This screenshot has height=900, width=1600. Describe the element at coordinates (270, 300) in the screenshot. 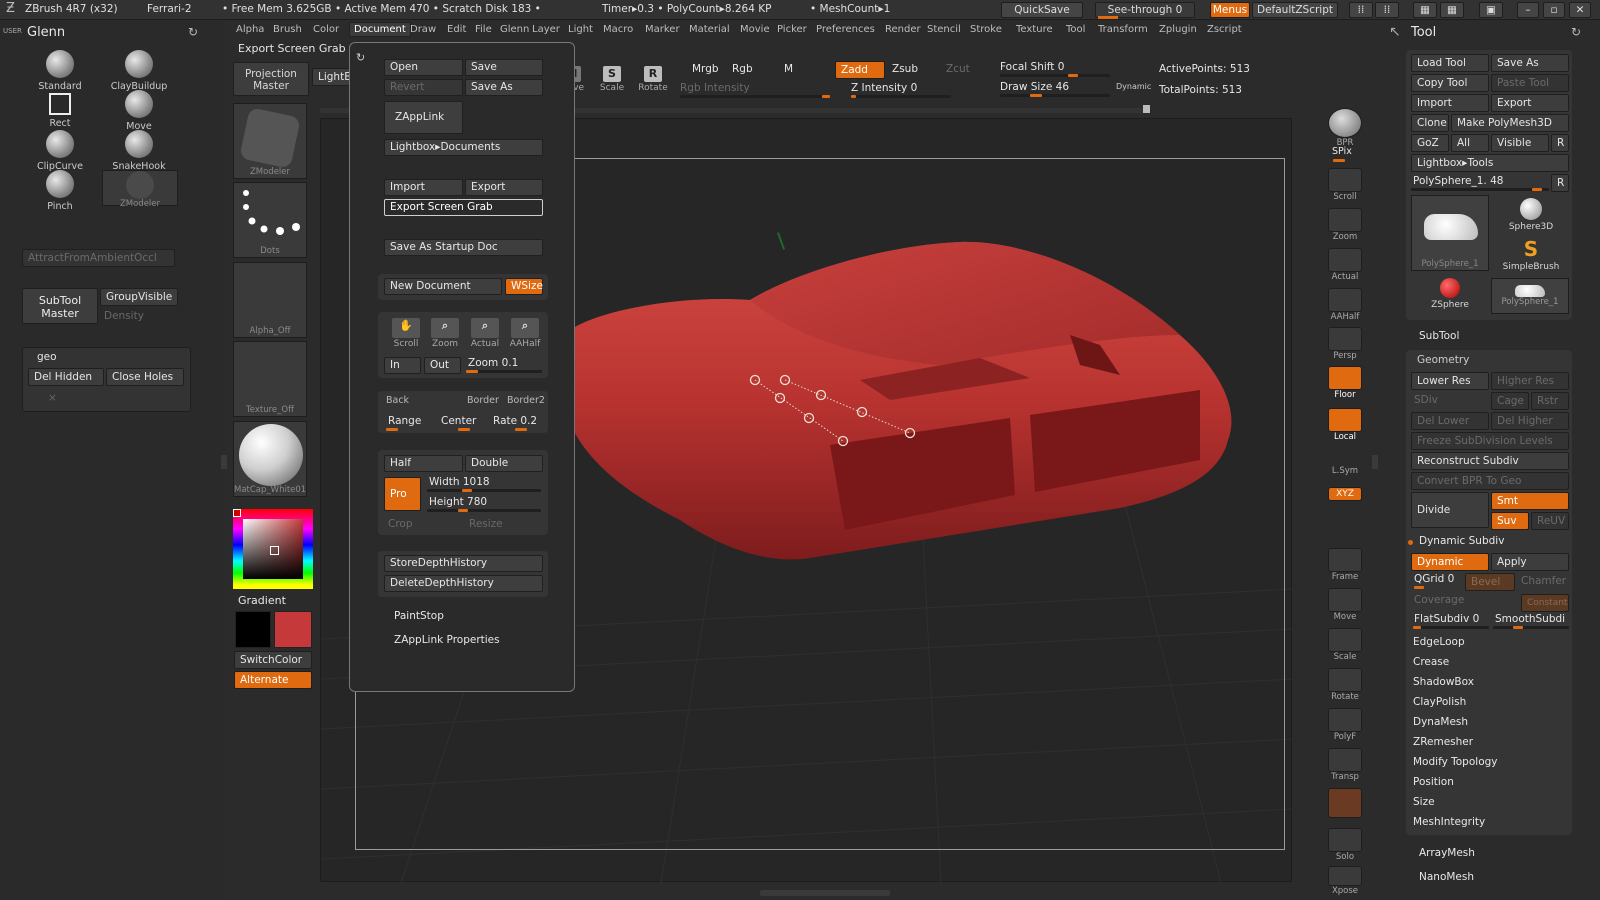

I see `alpha-thumbnail: Alpha_Off` at that location.